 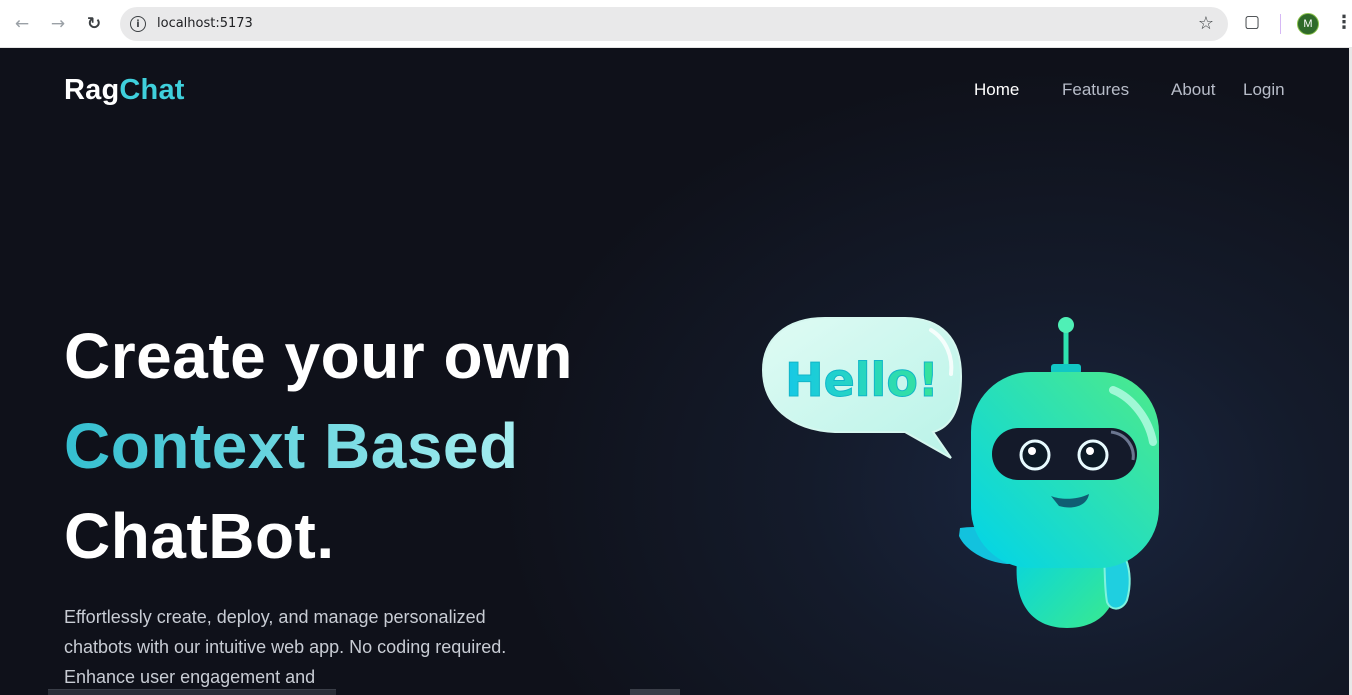 I want to click on robot-head, so click(x=1065, y=470).